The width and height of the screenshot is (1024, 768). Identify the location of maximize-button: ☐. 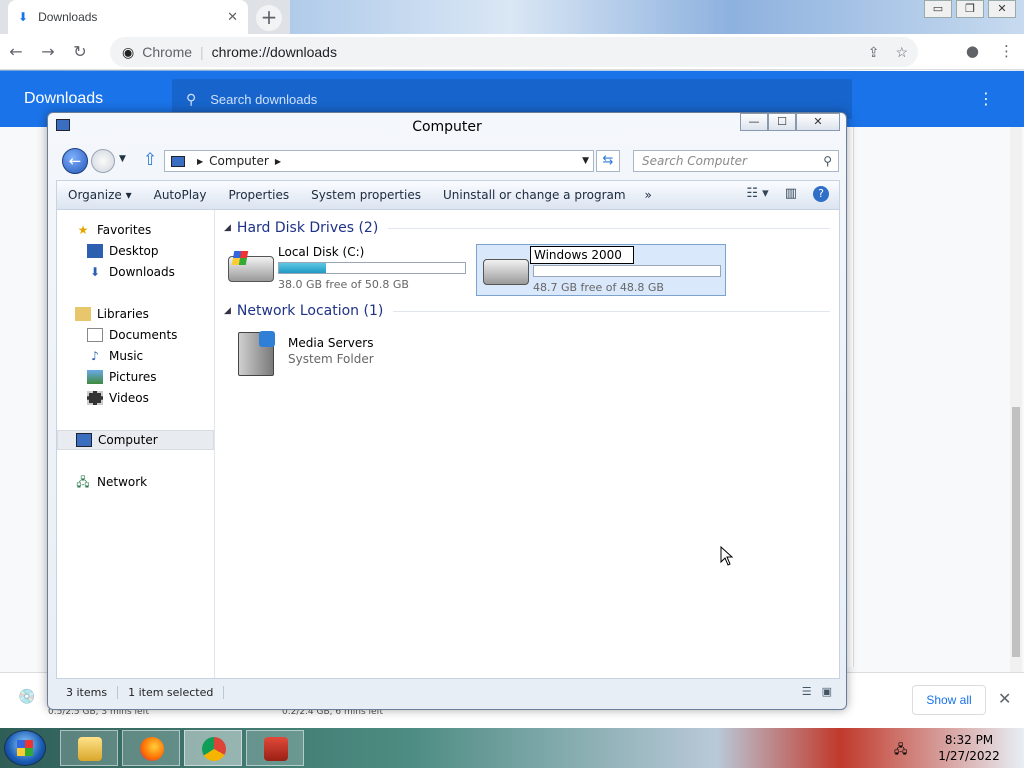
(782, 122).